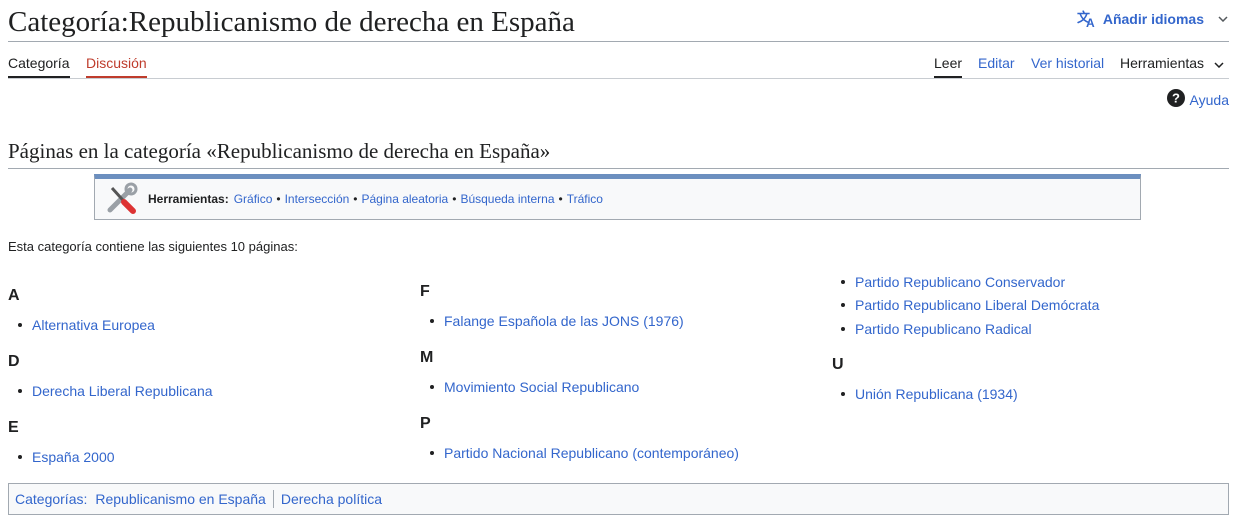 This screenshot has width=1254, height=521. What do you see at coordinates (51, 499) in the screenshot?
I see `categories-link: Categorías:` at bounding box center [51, 499].